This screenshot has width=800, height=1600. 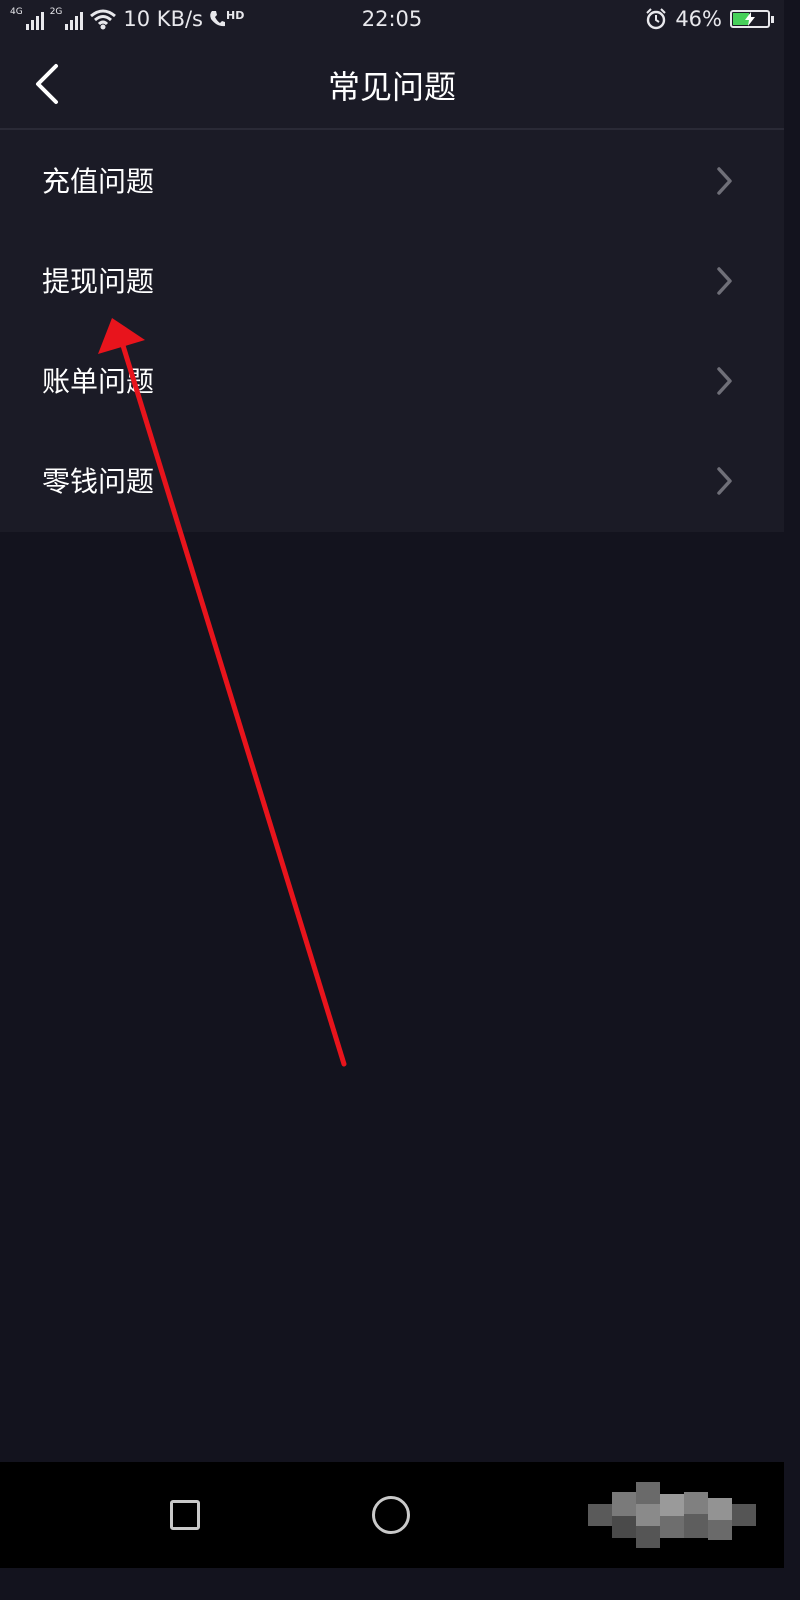 I want to click on status-bar: 4G 2G 10 KB/s HD 22:05 46%, so click(x=392, y=20).